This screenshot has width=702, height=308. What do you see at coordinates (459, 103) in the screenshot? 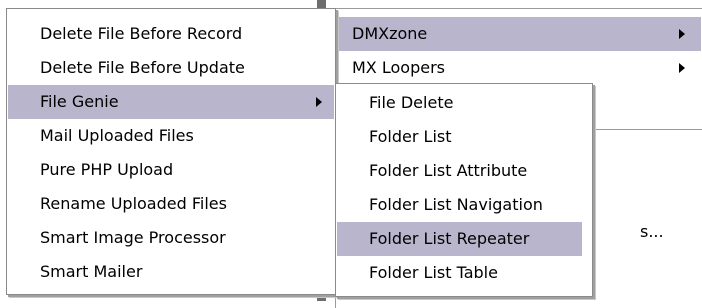
I see `menu-item-file-delete: File Delete` at bounding box center [459, 103].